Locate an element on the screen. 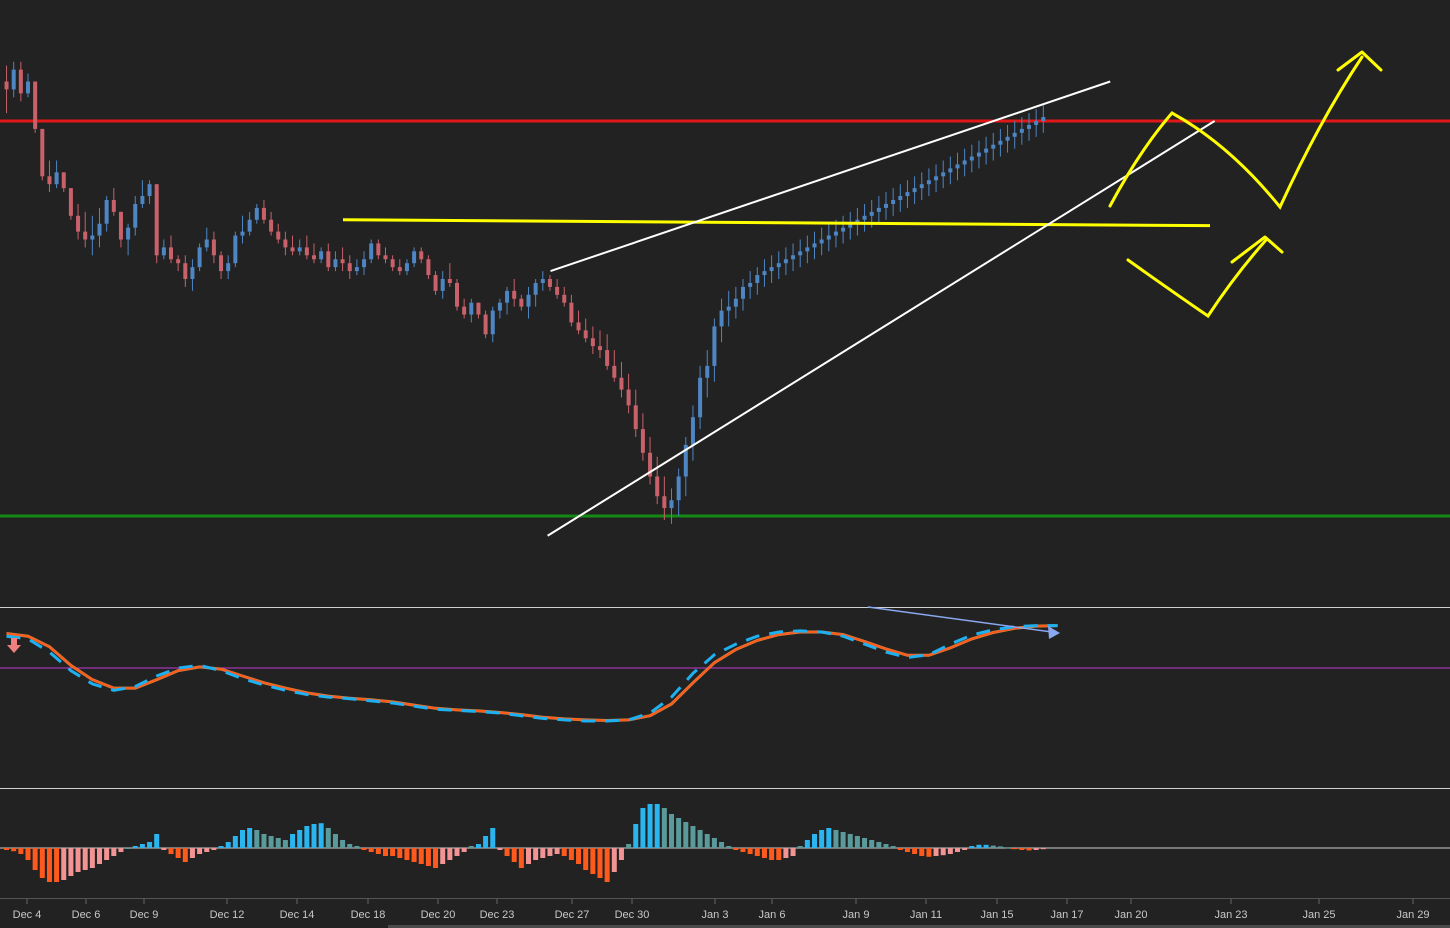 The image size is (1450, 928). x-tick-label: Dec 6 is located at coordinates (86, 915).